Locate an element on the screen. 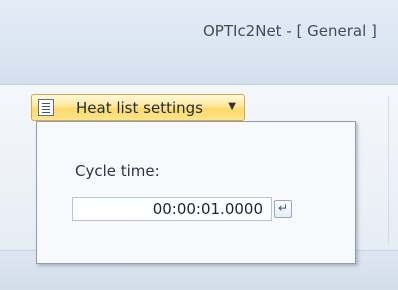 This screenshot has height=290, width=398. cycle-time-label: Cycle time: is located at coordinates (117, 171).